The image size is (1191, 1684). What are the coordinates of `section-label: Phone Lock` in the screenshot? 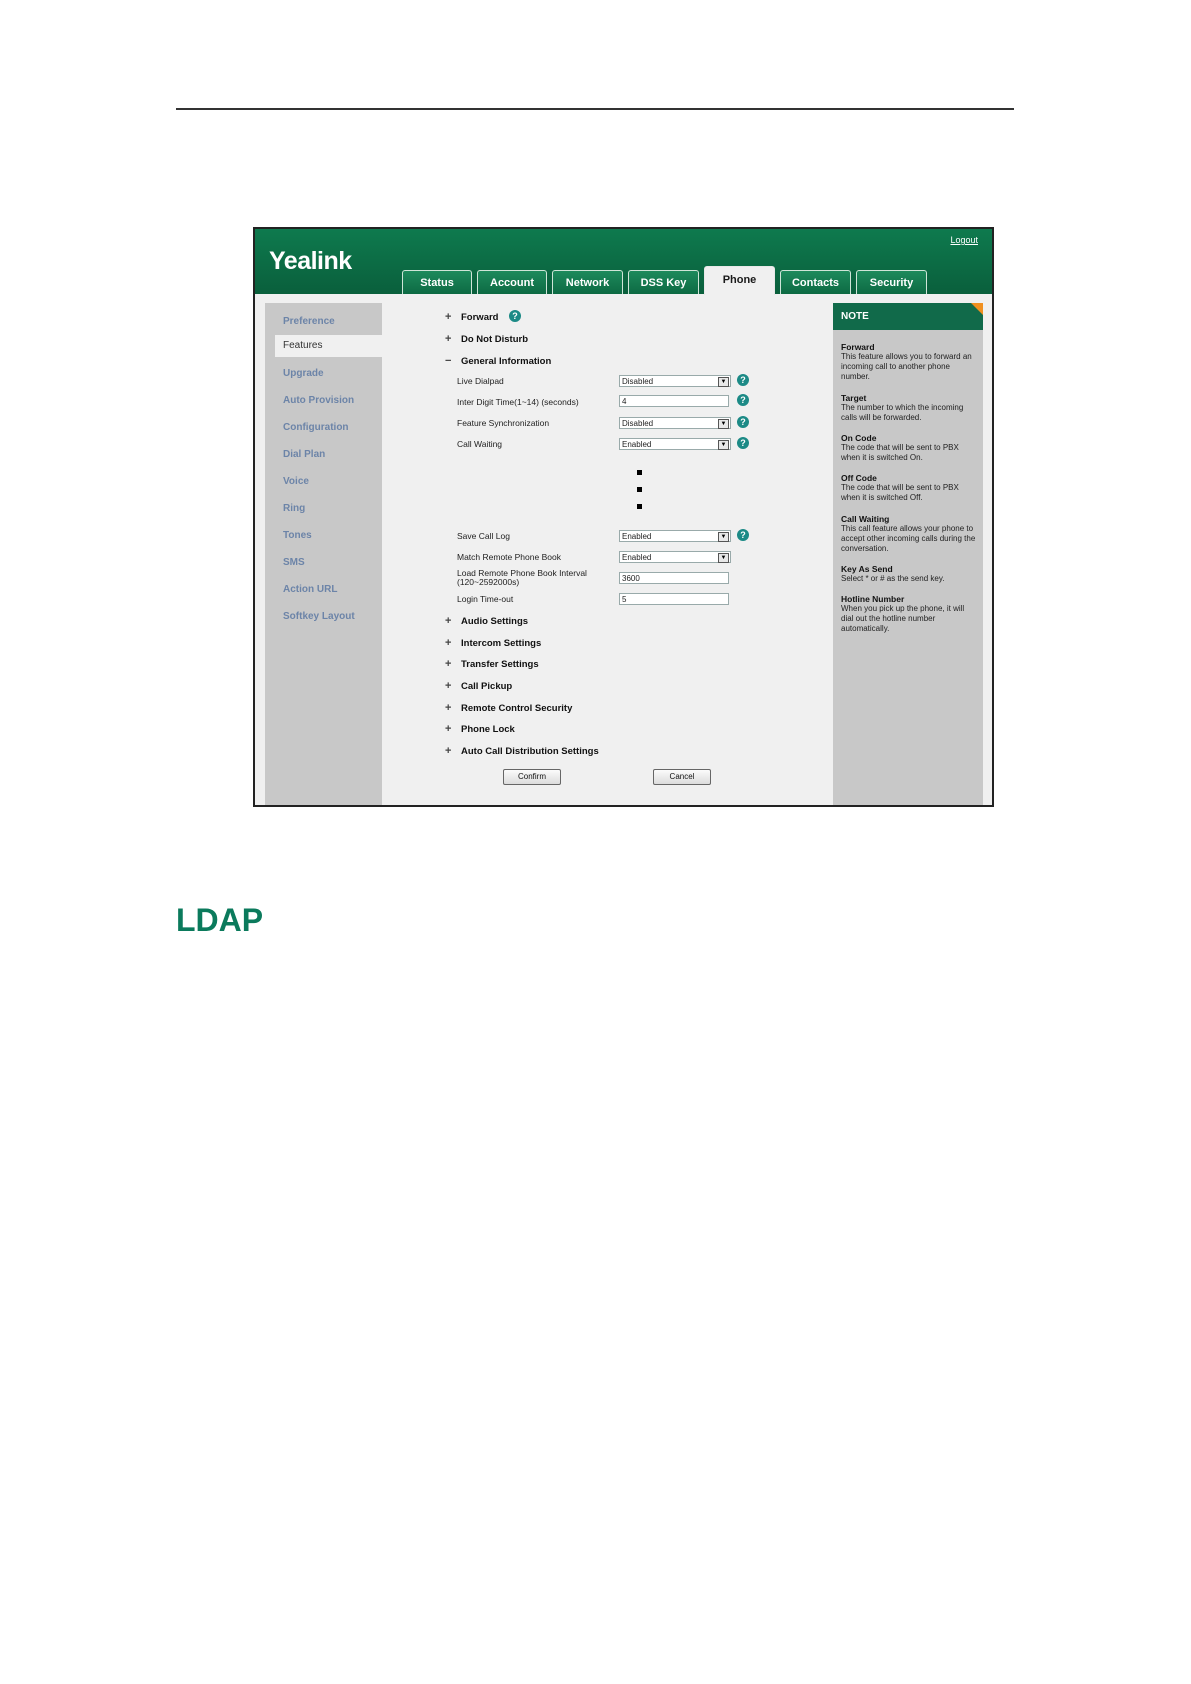 It's located at (488, 729).